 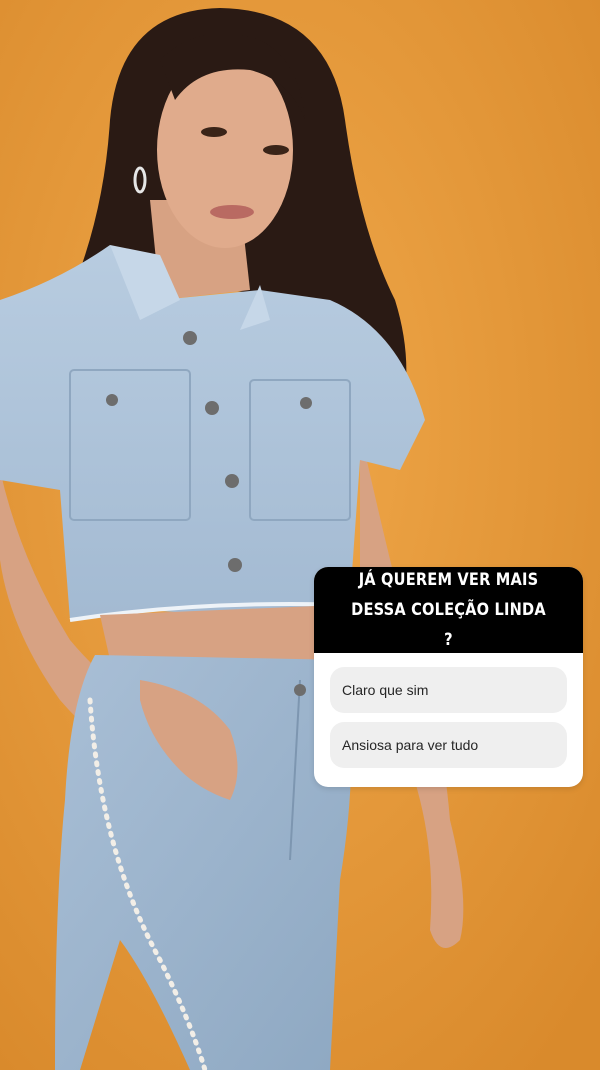 I want to click on poll-option-1: Claro que sim, so click(x=448, y=690).